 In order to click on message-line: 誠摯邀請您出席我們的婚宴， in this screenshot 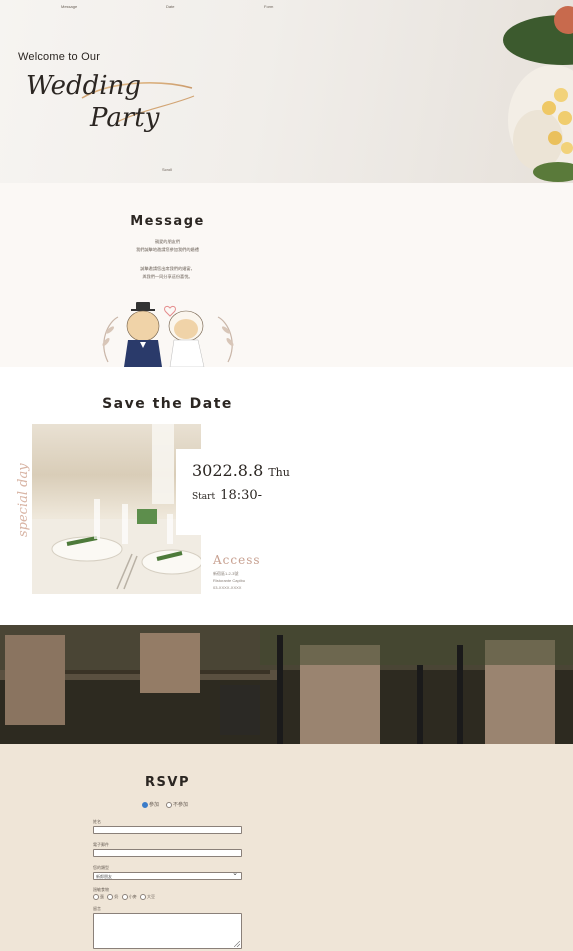, I will do `click(167, 268)`.